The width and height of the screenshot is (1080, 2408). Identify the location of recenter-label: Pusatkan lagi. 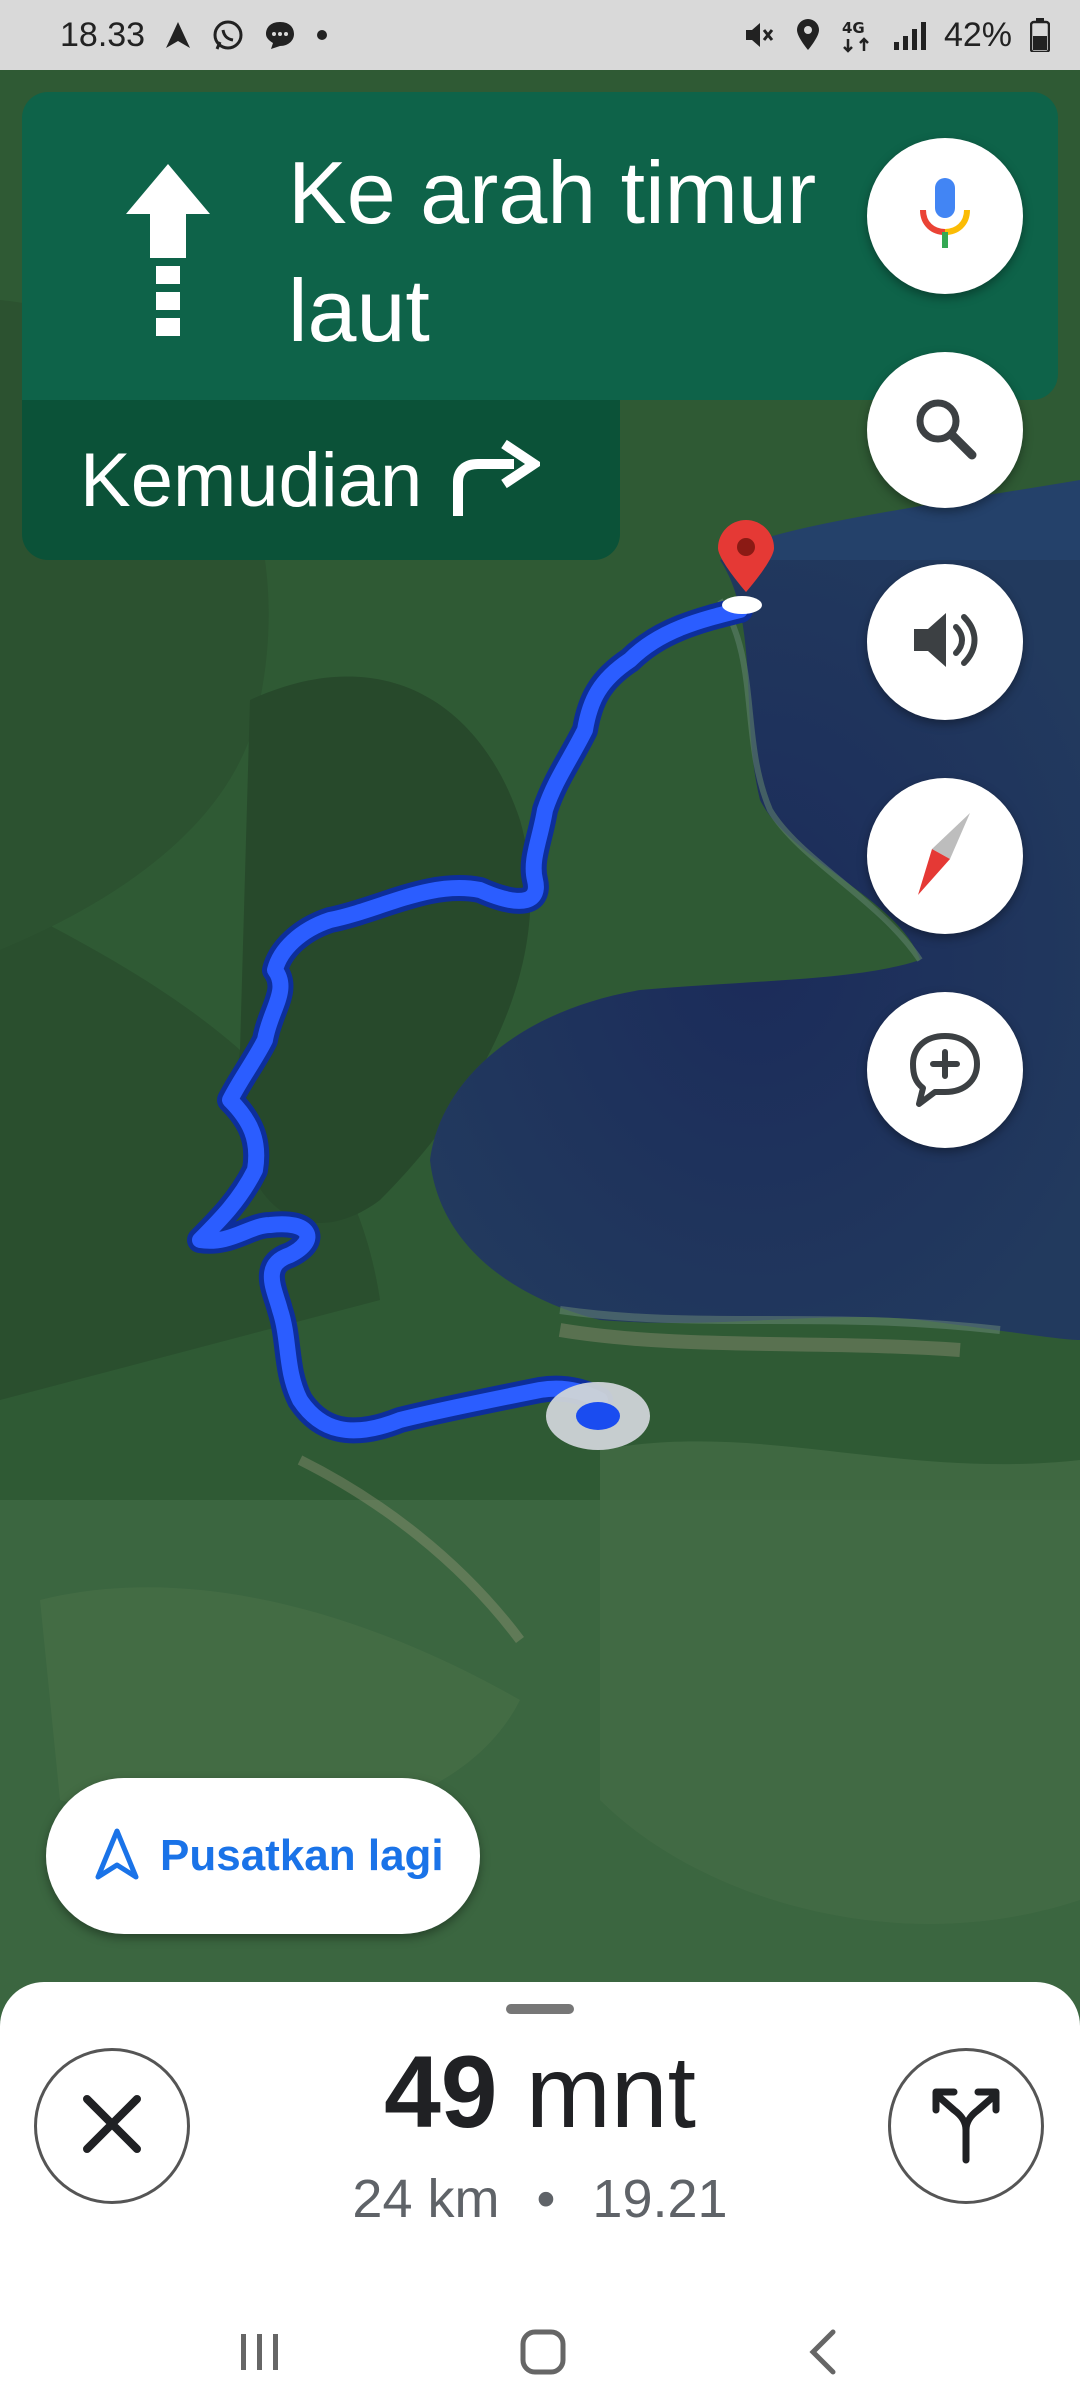
(302, 1855).